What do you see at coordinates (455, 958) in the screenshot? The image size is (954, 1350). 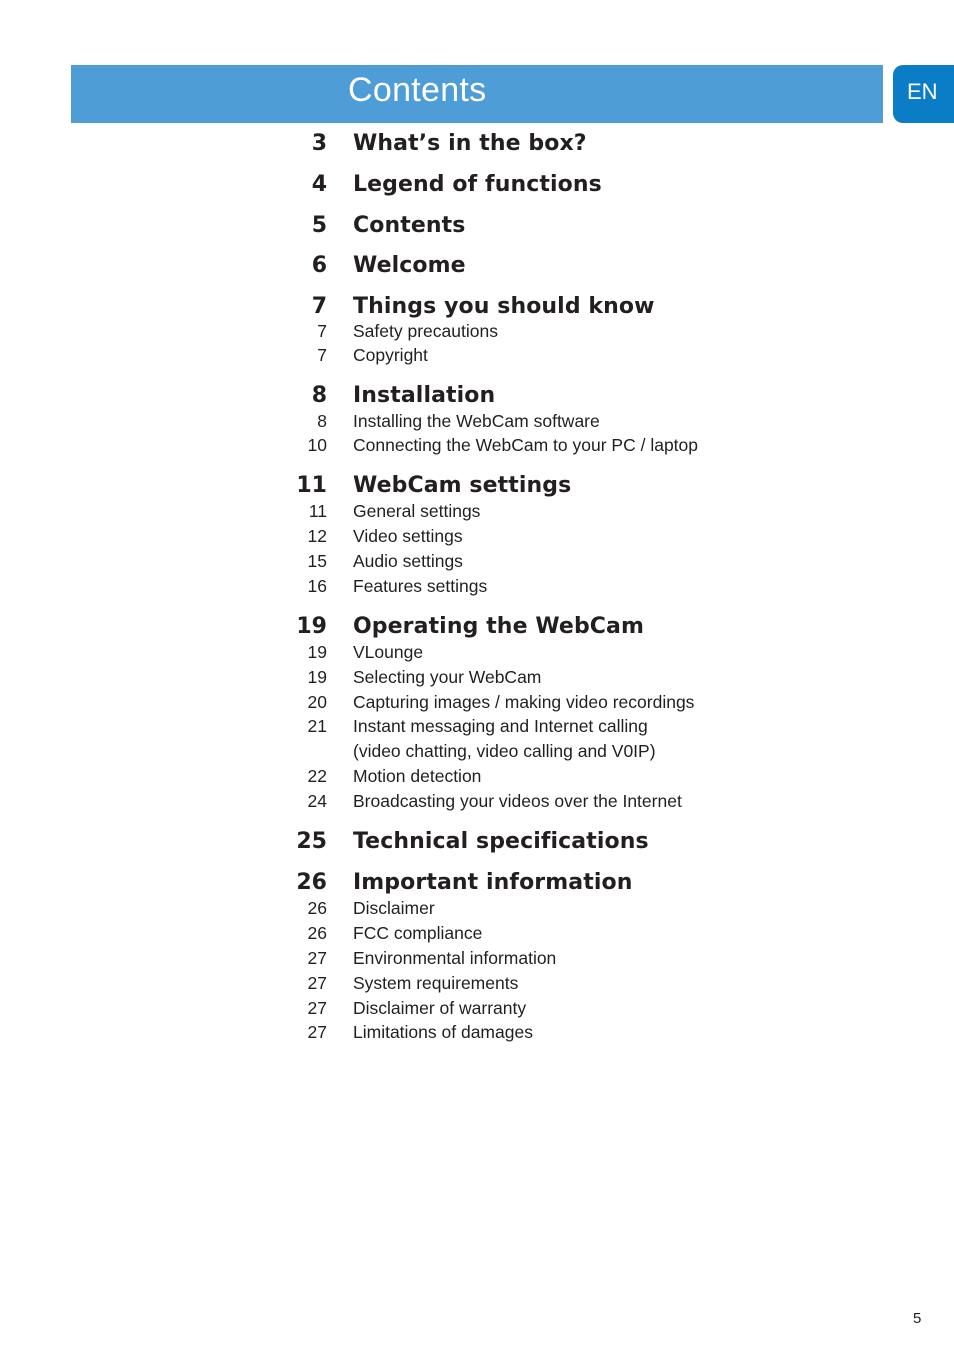 I see `toc-subentry-title: Environmental information` at bounding box center [455, 958].